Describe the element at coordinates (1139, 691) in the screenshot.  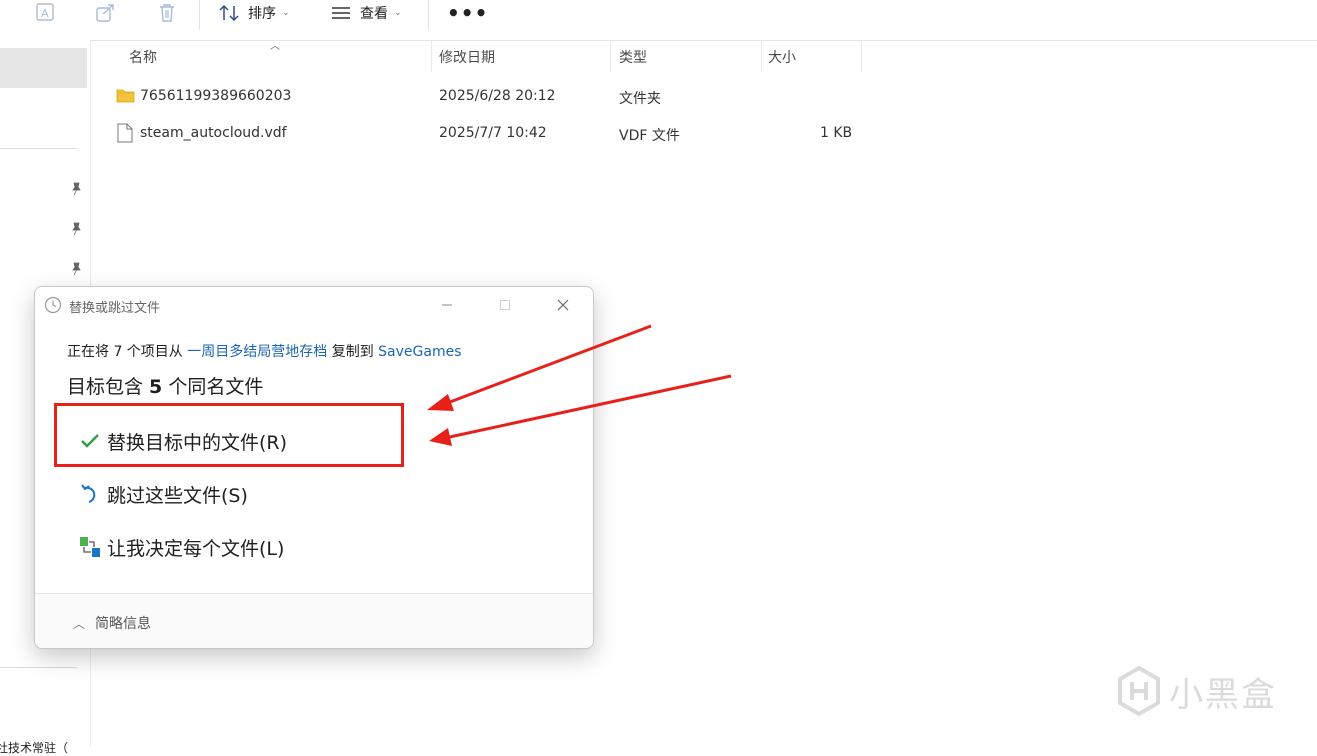
I see `watermark-logo-icon` at that location.